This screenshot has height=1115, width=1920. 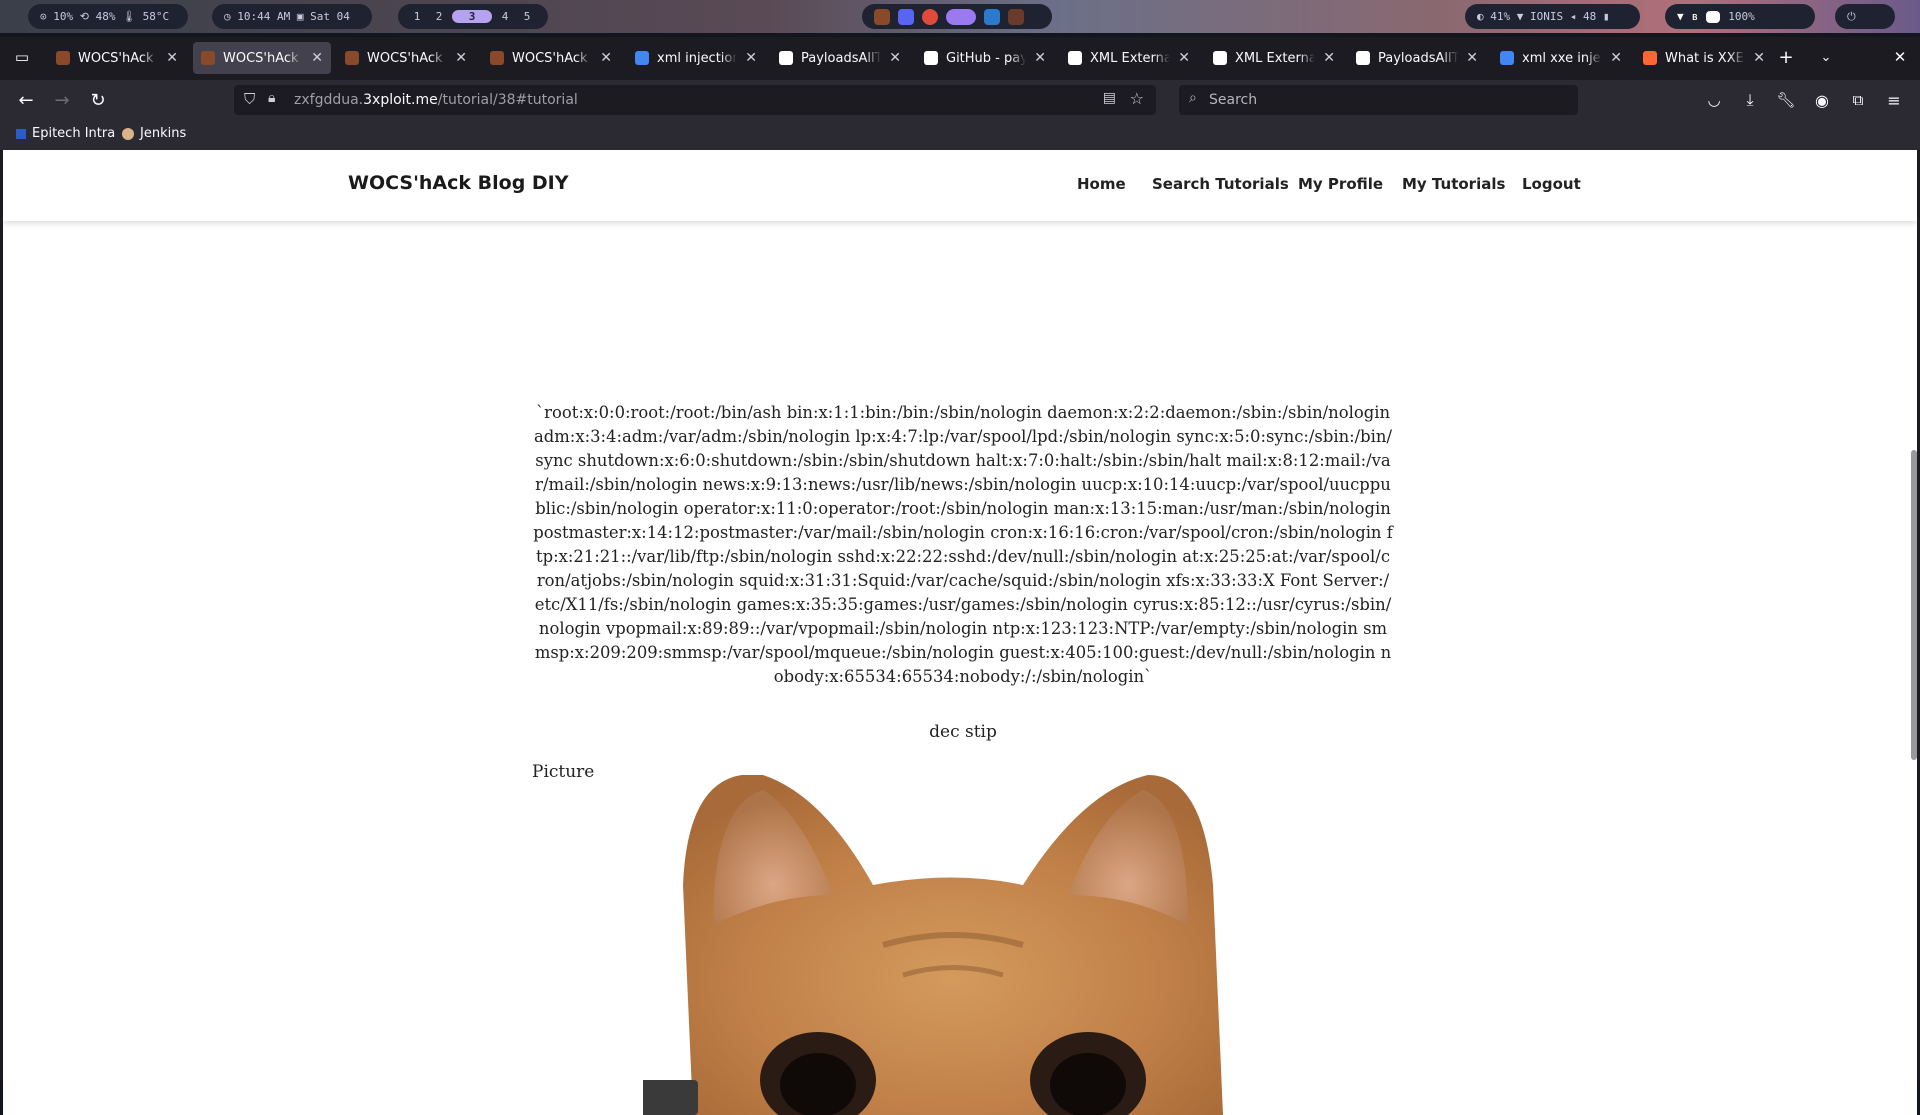 I want to click on shield-icon: ⛉, so click(x=249, y=99).